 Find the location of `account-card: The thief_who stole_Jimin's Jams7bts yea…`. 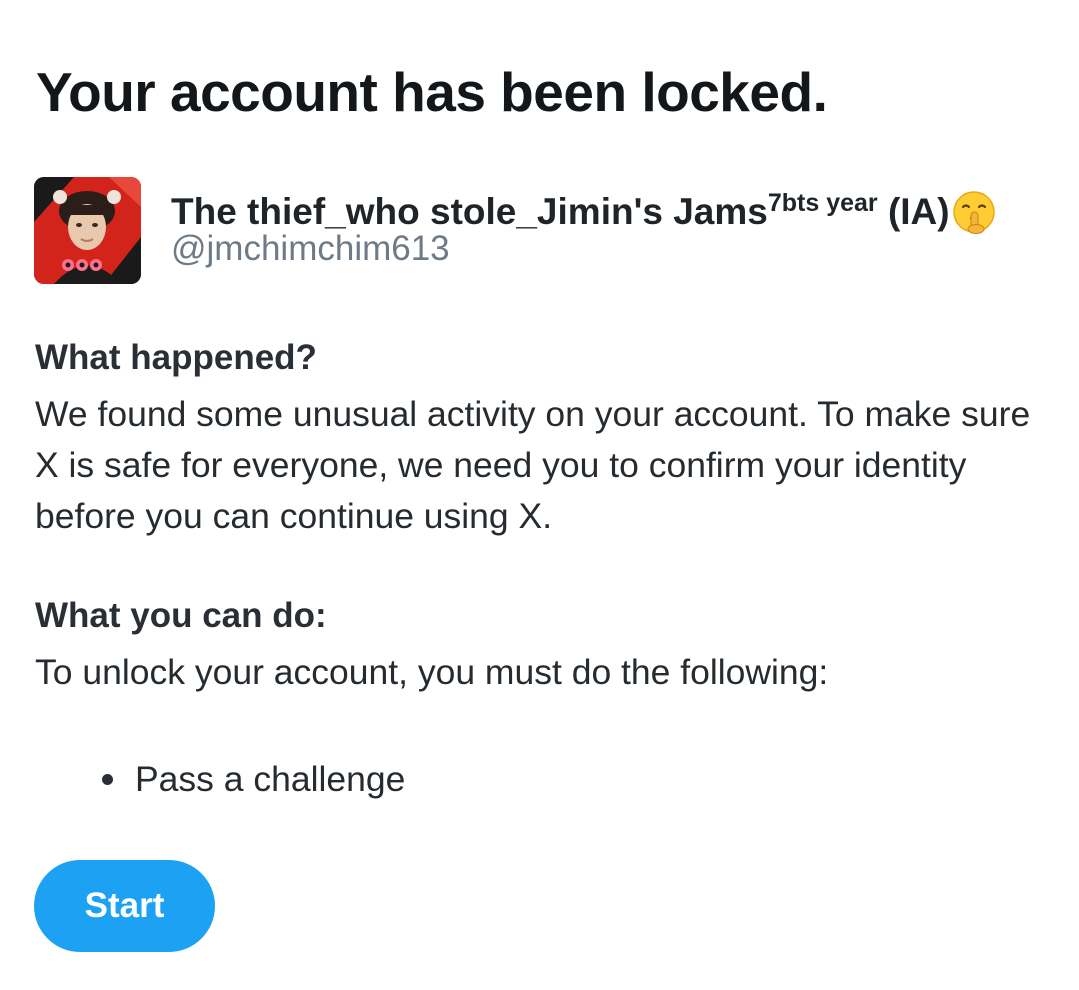

account-card: The thief_who stole_Jimin's Jams7bts yea… is located at coordinates (534, 231).